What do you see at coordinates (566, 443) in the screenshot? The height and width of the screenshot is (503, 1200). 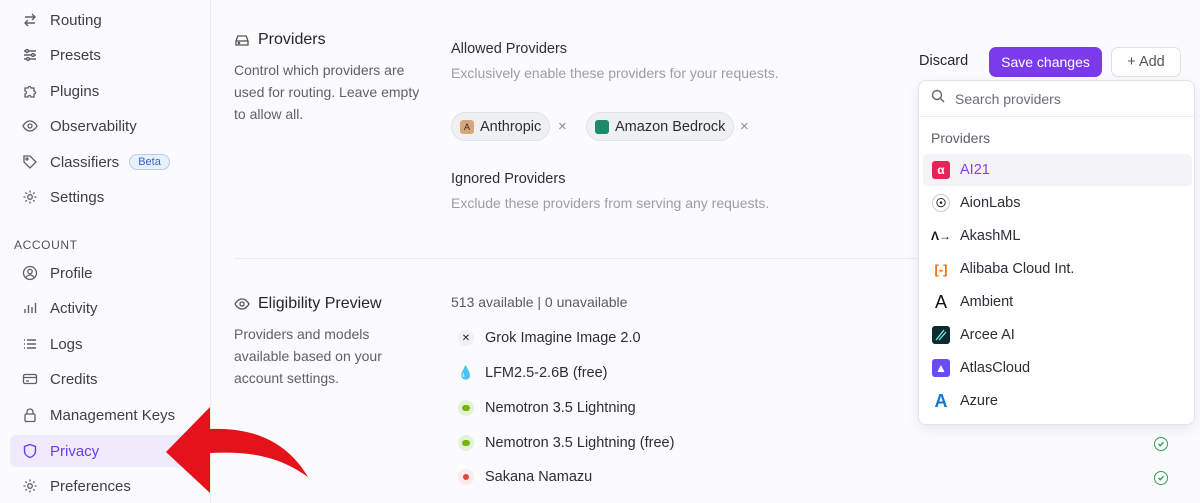 I see `model-row: Nemotron 3.5 Lightning (free)` at bounding box center [566, 443].